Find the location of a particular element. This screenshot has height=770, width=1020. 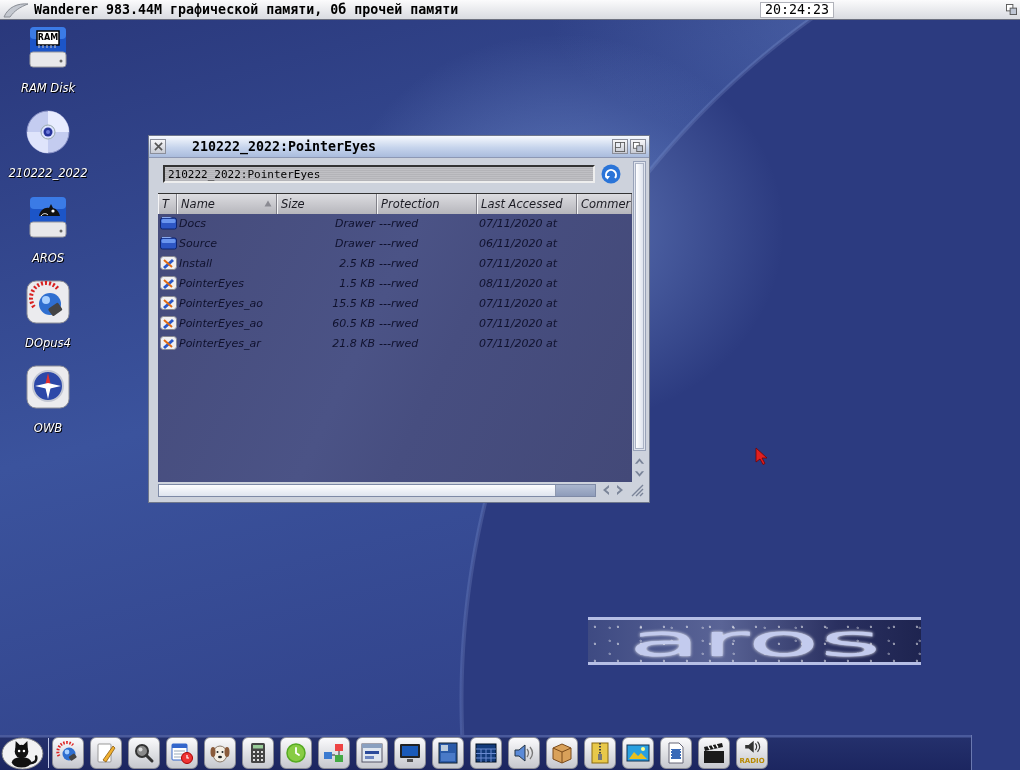

archive-icon is located at coordinates (600, 752).